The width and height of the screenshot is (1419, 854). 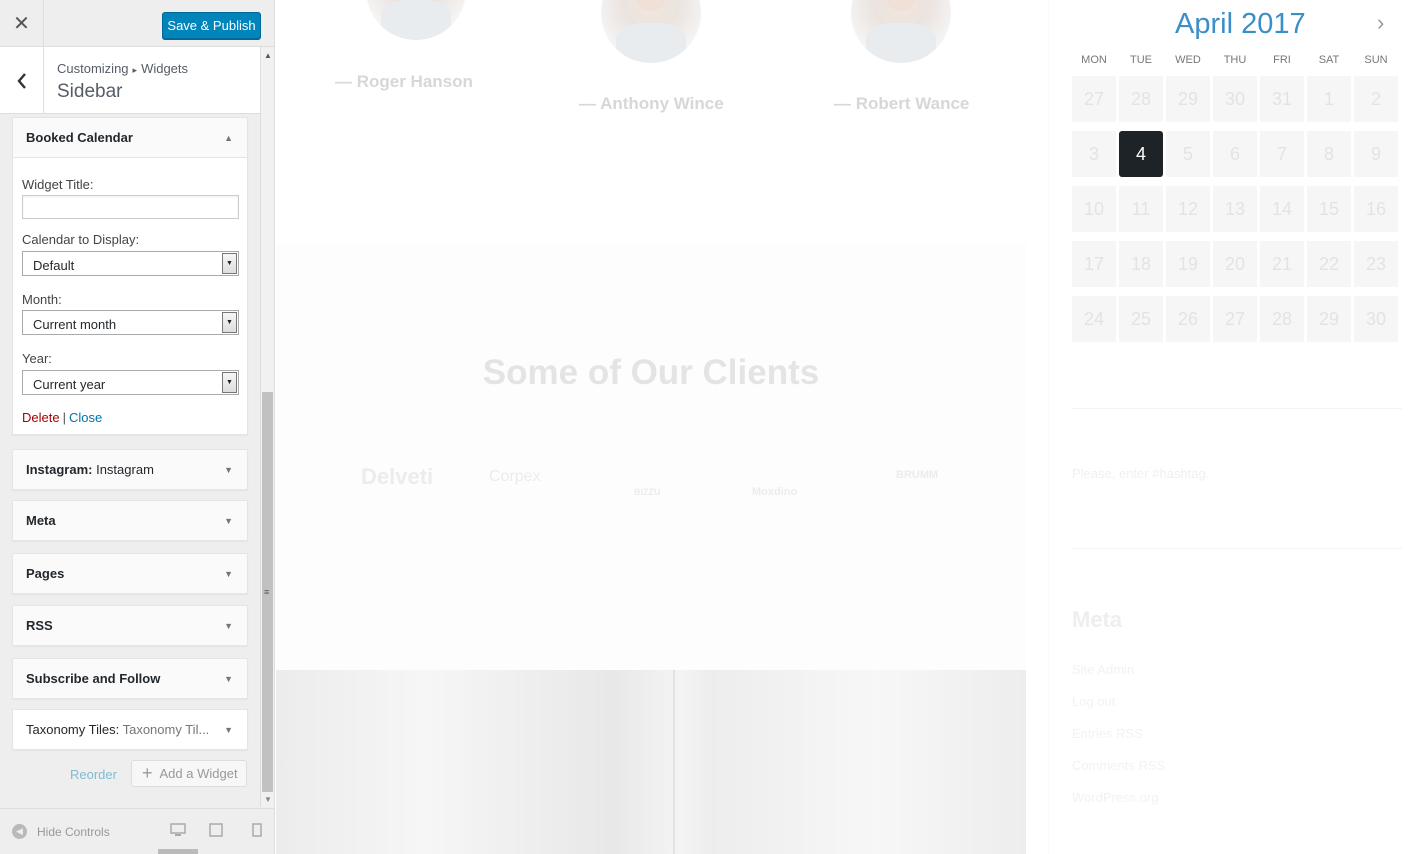 I want to click on avatar, so click(x=651, y=31).